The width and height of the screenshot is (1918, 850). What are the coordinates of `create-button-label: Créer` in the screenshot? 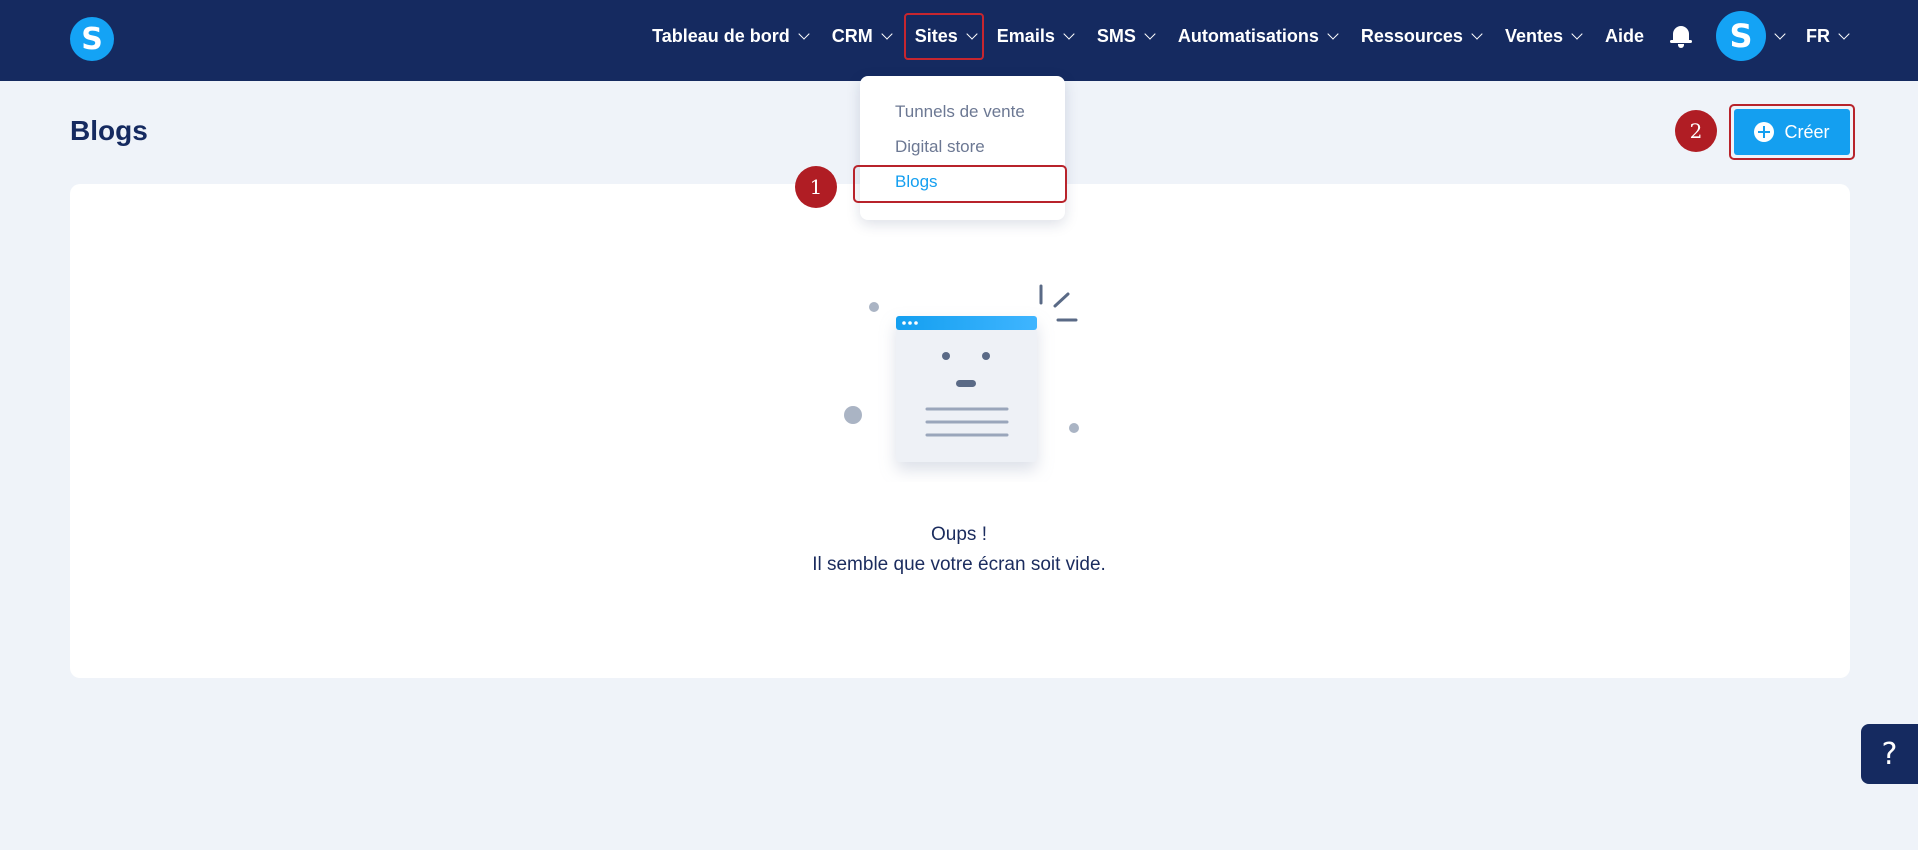 It's located at (1807, 131).